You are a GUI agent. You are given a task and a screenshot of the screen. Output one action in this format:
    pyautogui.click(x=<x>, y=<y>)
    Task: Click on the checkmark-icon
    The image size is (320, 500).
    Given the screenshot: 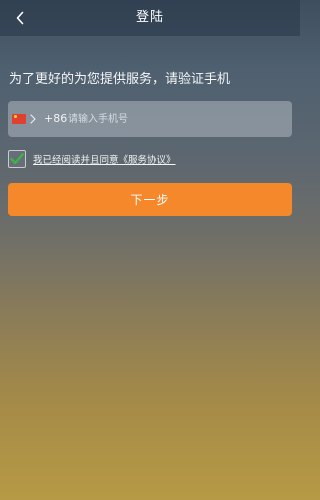 What is the action you would take?
    pyautogui.click(x=17, y=159)
    